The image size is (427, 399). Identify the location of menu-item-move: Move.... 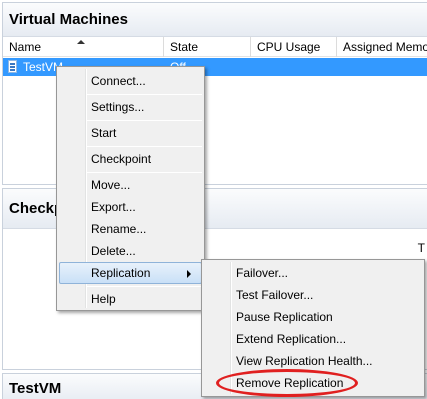
(130, 185).